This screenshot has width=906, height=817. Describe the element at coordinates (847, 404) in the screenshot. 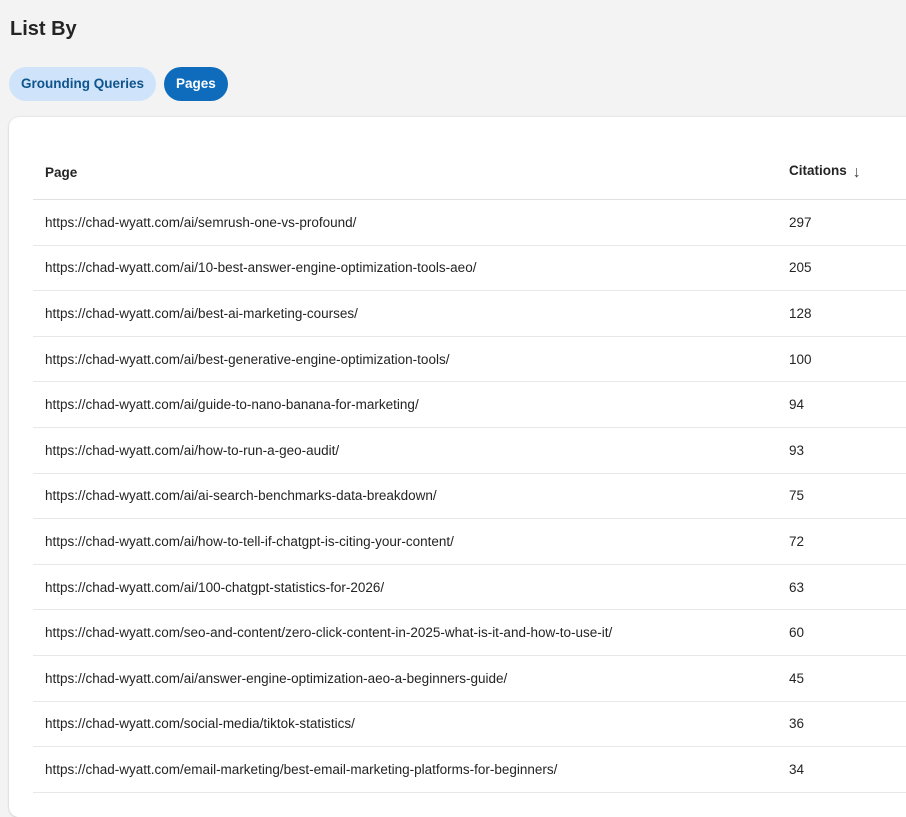

I see `citations-cell: 94` at that location.